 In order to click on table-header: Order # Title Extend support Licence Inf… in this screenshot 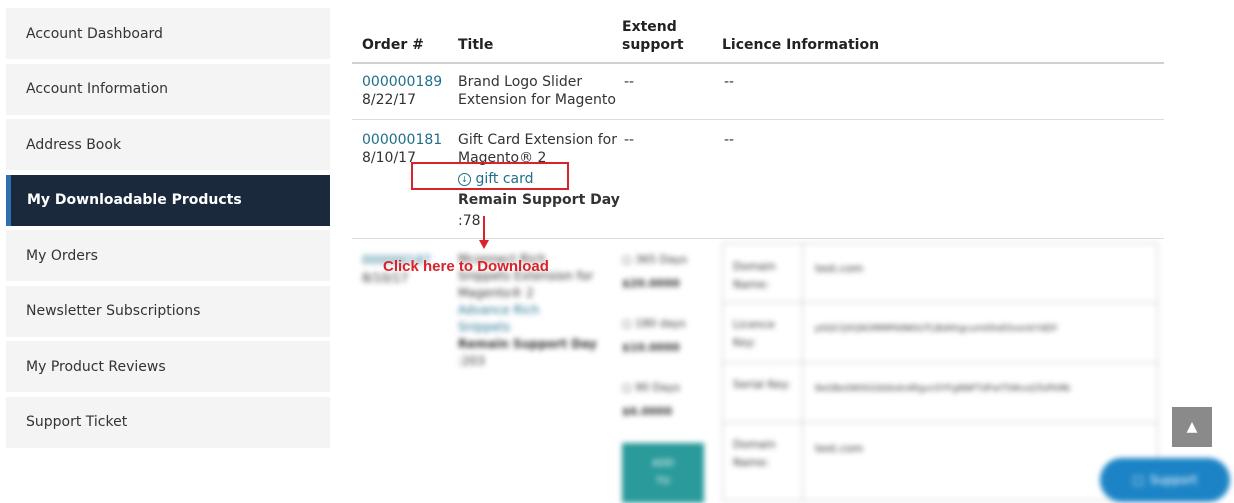, I will do `click(758, 37)`.